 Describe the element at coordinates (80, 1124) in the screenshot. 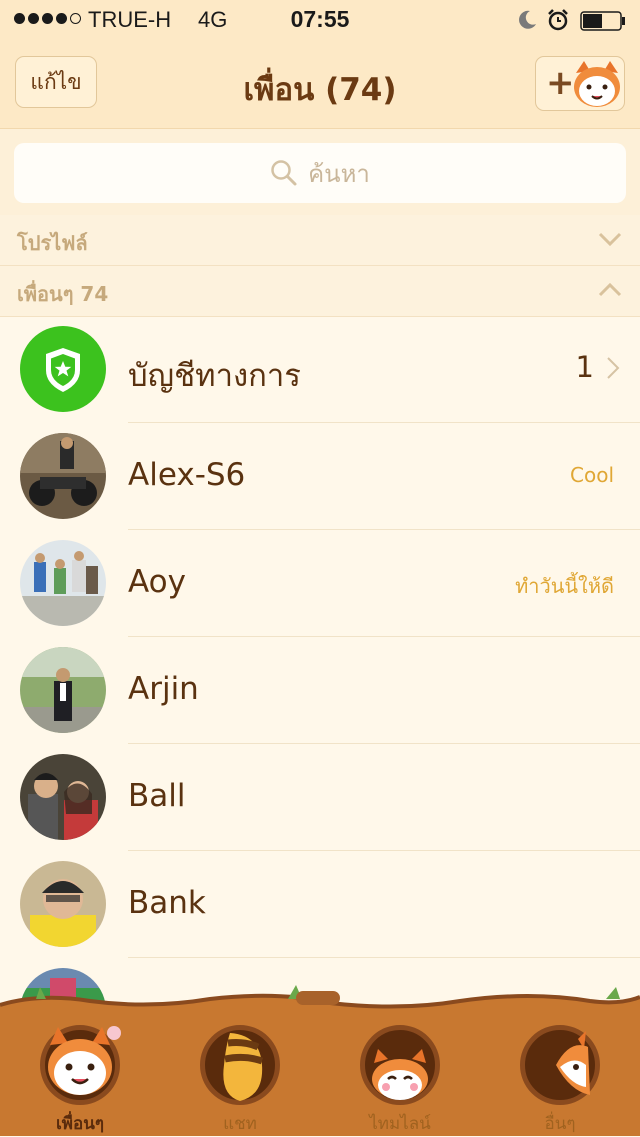

I see `tab-friends-label: เพื่อนๆ` at that location.